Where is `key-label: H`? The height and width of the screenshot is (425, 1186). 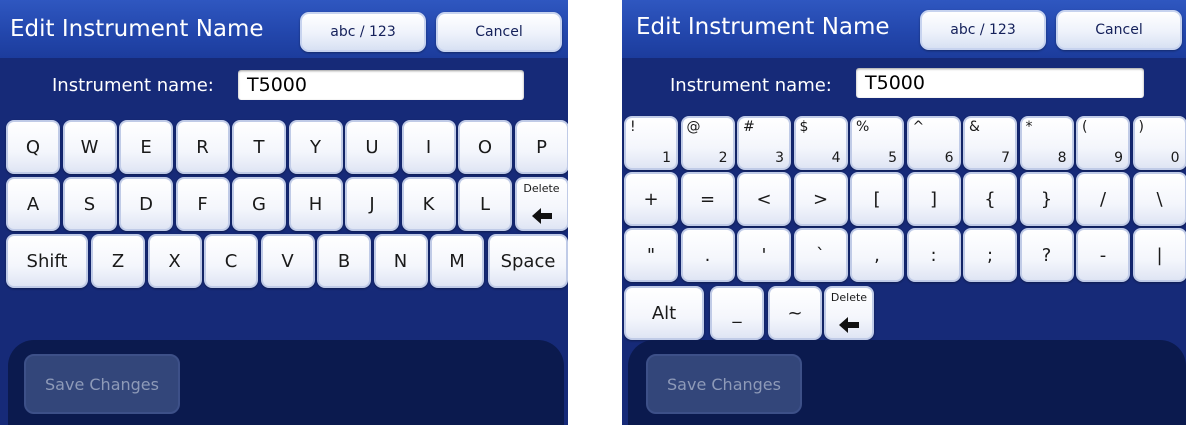
key-label: H is located at coordinates (315, 204).